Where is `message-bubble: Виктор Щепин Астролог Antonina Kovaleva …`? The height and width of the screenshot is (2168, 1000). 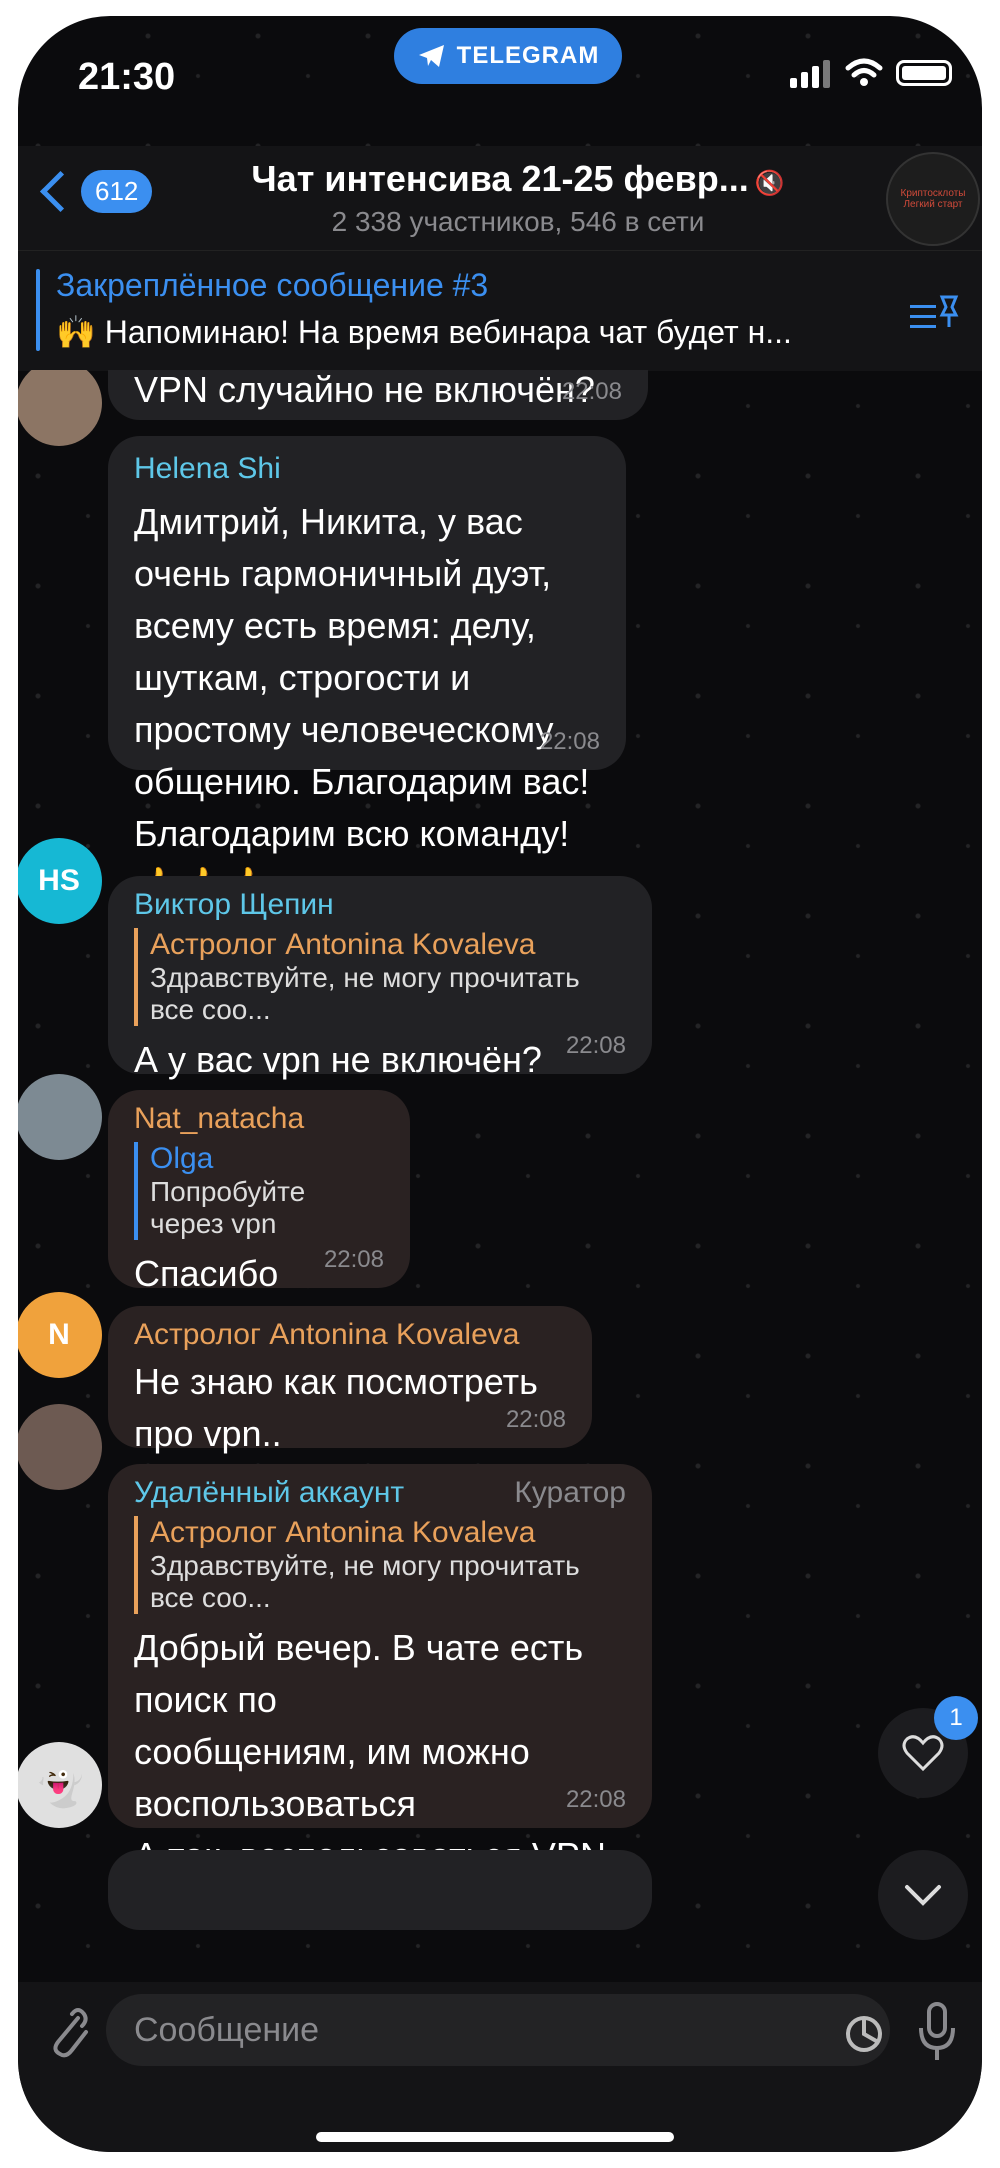
message-bubble: Виктор Щепин Астролог Antonina Kovaleva … is located at coordinates (380, 978).